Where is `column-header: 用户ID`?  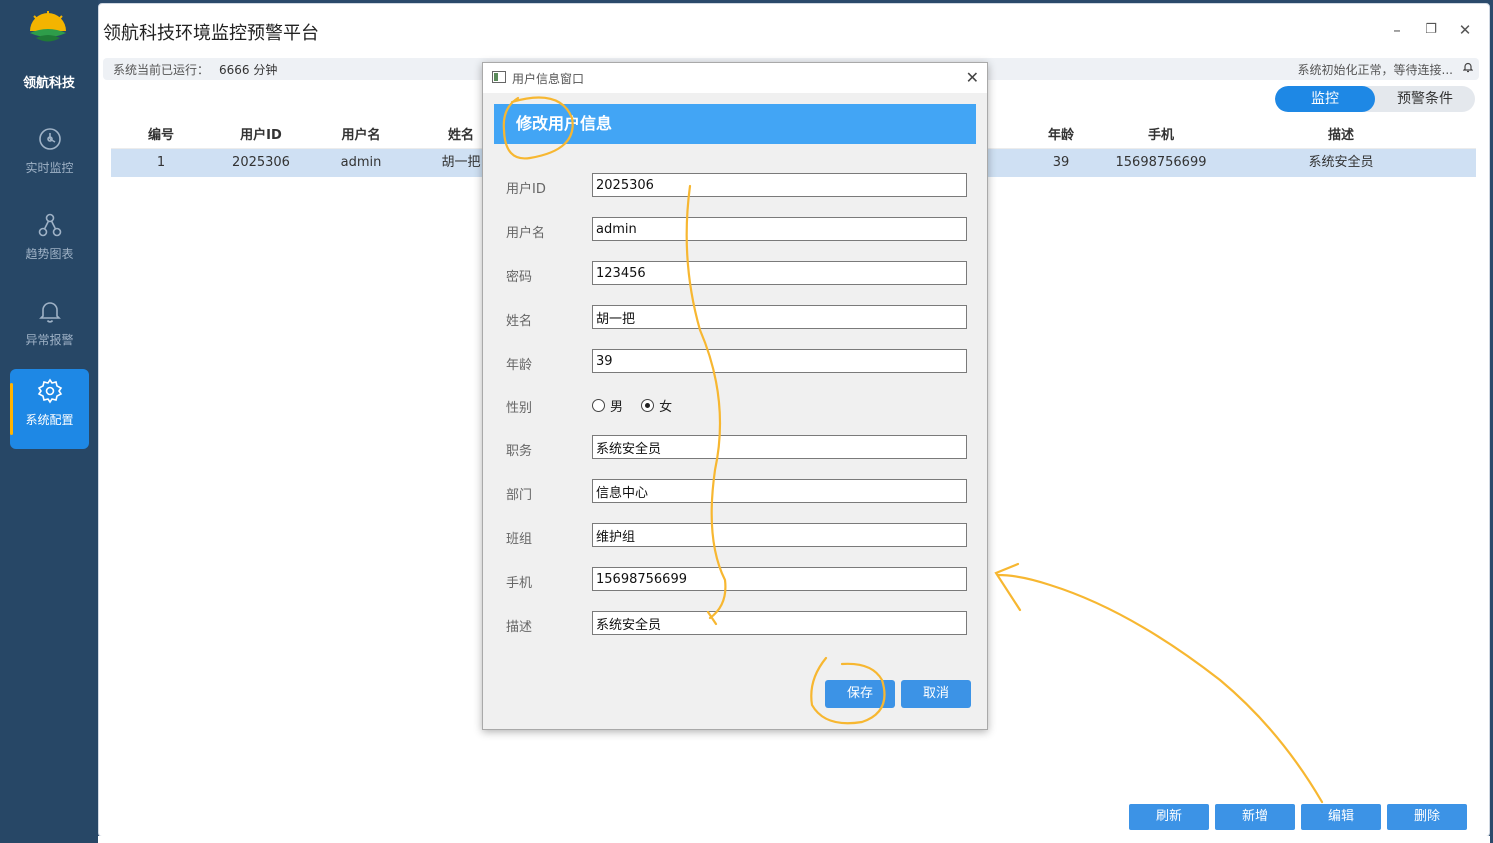
column-header: 用户ID is located at coordinates (261, 136).